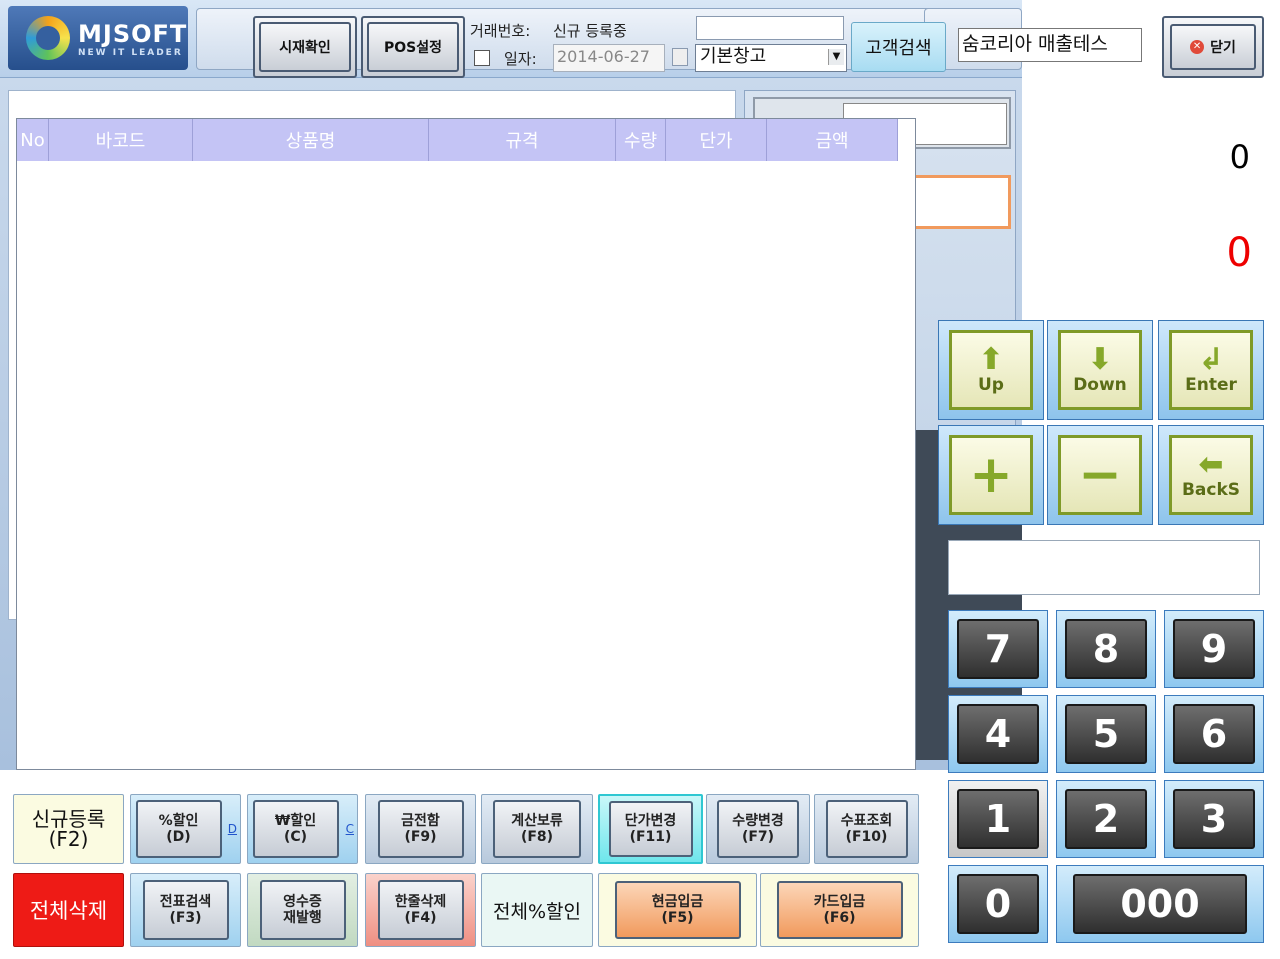  Describe the element at coordinates (716, 140) in the screenshot. I see `column-header-price: 단가` at that location.